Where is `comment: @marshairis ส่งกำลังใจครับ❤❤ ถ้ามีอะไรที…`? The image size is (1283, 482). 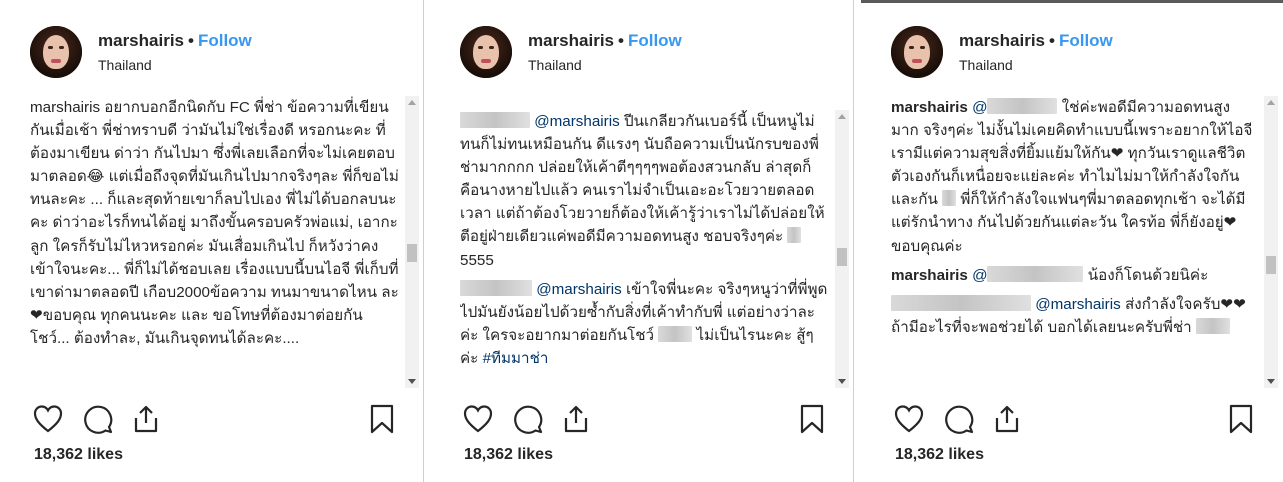
comment: @marshairis ส่งกำลังใจครับ❤❤ ถ้ามีอะไรที… is located at coordinates (1074, 316).